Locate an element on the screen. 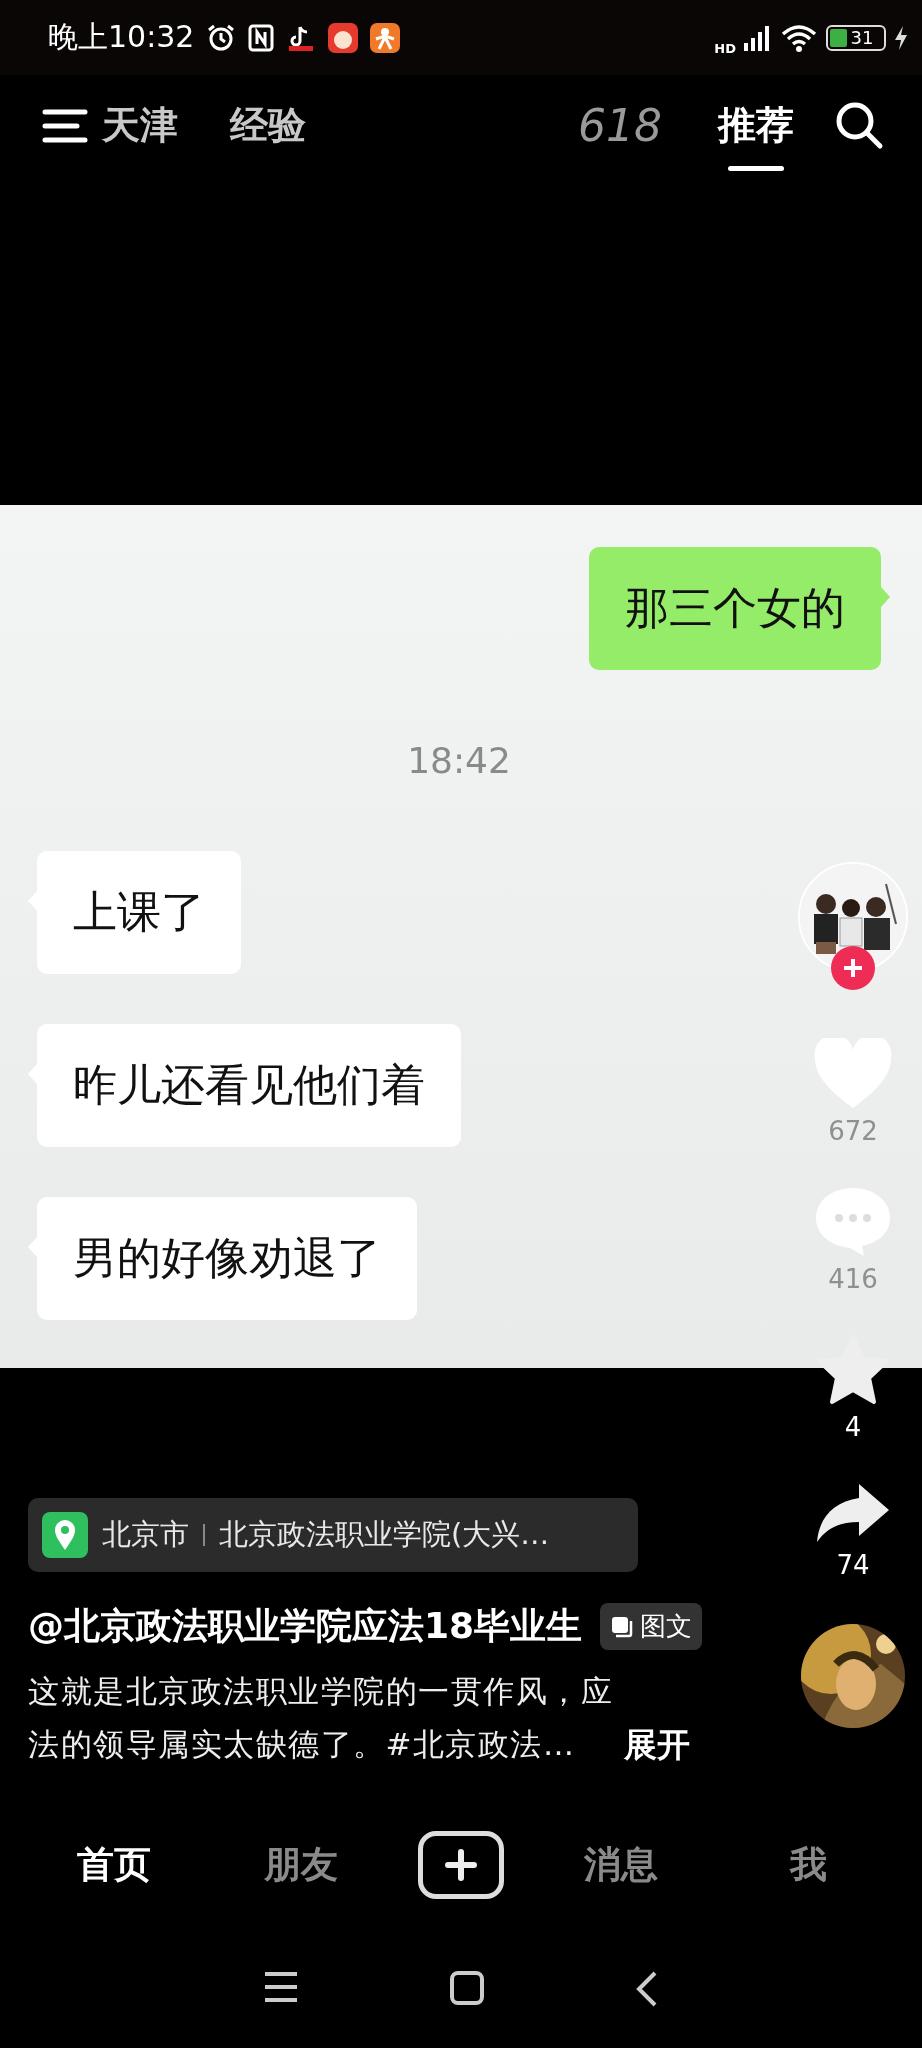 The width and height of the screenshot is (922, 2048). top-tab: 推荐 is located at coordinates (756, 131).